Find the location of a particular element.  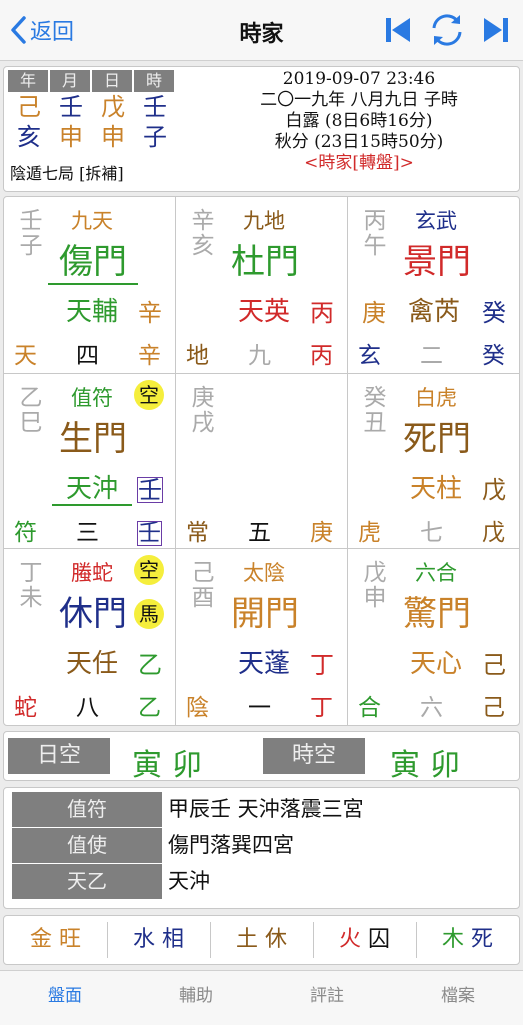

phase-state: 相 is located at coordinates (173, 939).